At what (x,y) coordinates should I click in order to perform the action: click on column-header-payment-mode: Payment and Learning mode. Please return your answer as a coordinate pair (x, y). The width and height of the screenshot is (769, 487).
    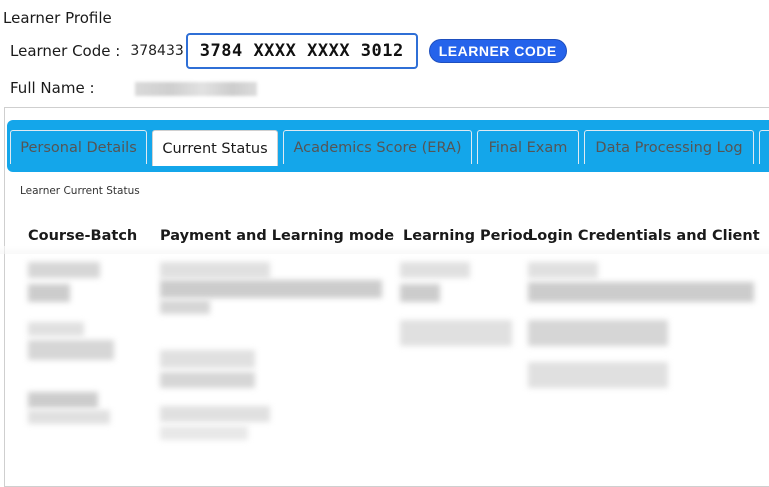
    Looking at the image, I should click on (277, 236).